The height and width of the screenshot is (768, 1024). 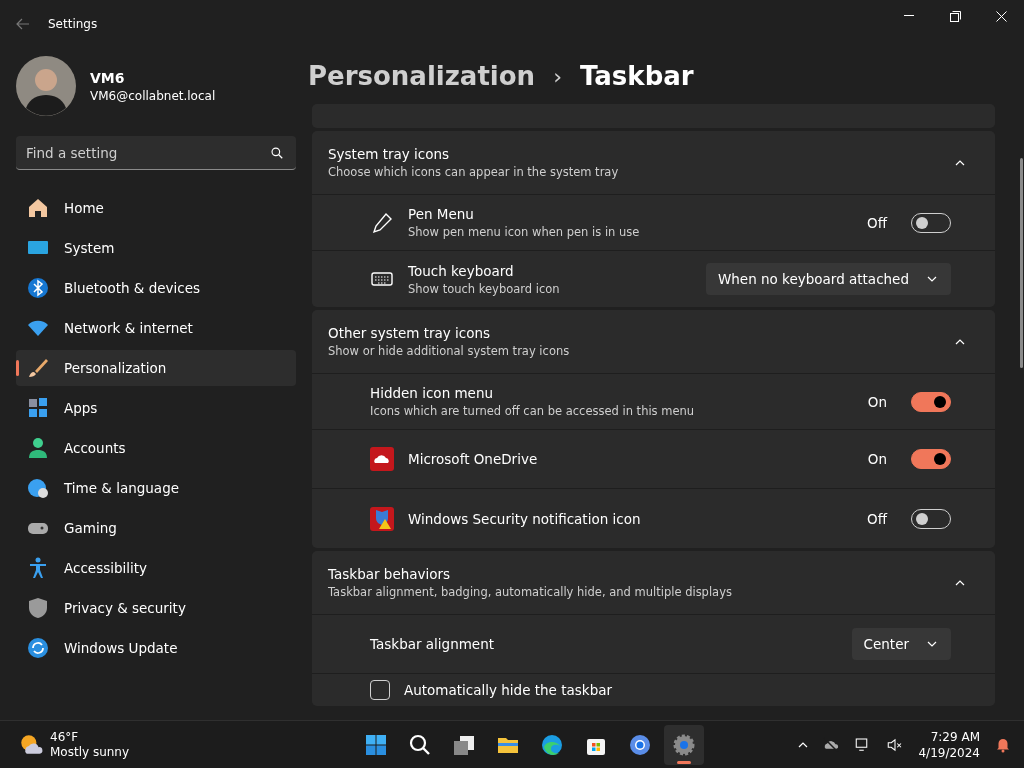 I want to click on clock-time: 7:29 AM, so click(x=955, y=736).